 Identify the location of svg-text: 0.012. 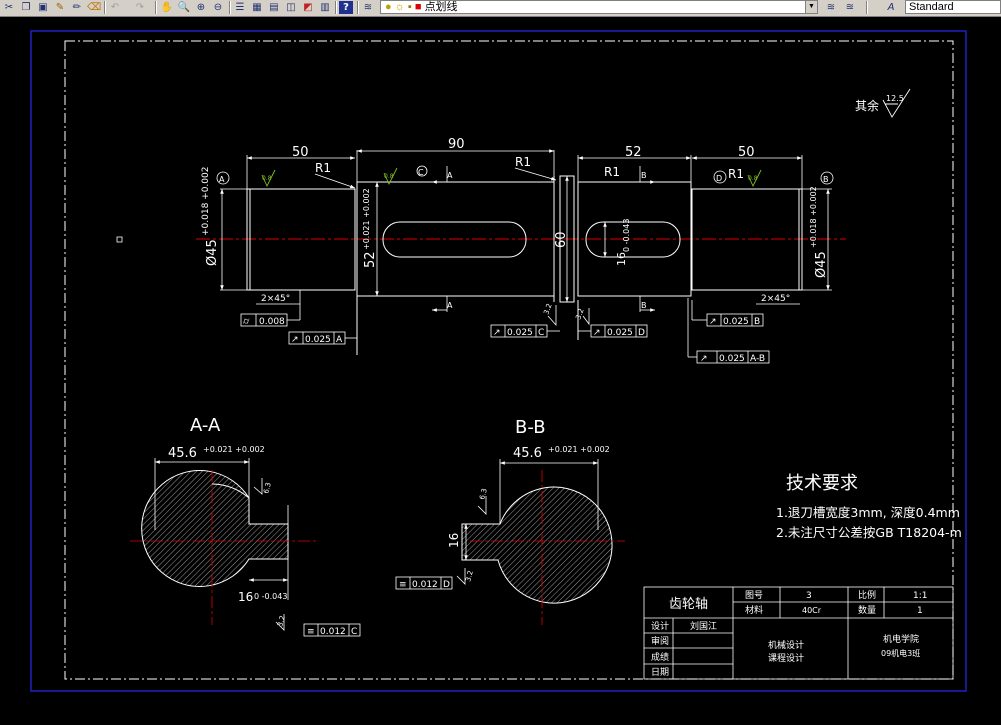
(333, 632).